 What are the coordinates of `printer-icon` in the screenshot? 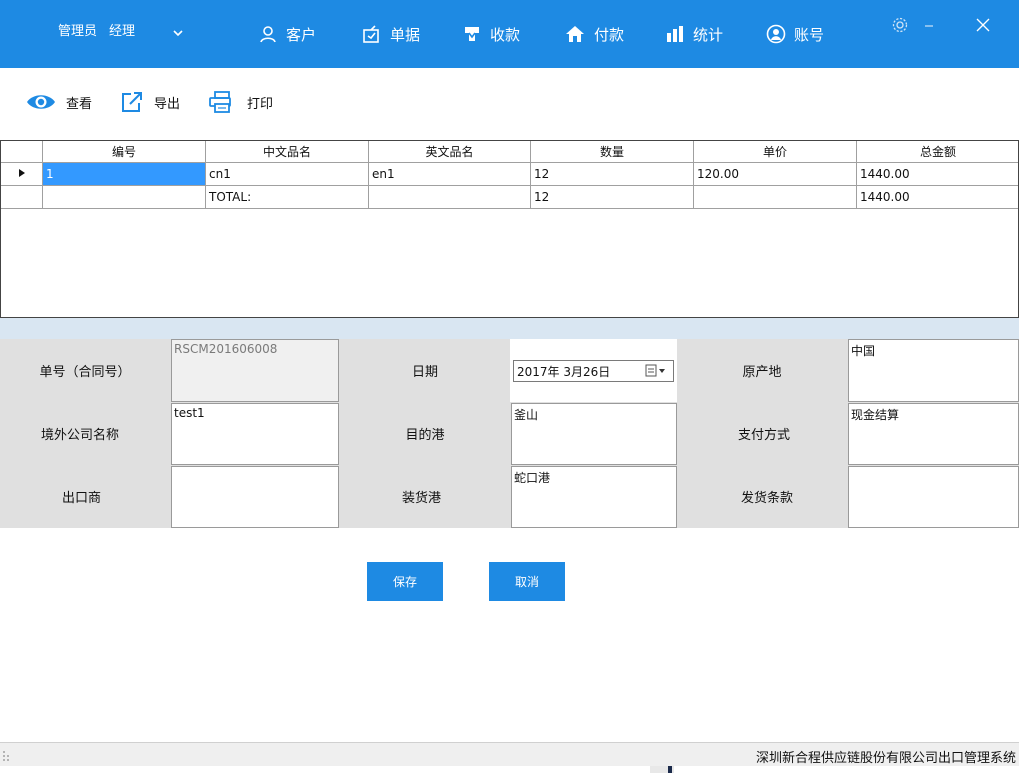 It's located at (220, 102).